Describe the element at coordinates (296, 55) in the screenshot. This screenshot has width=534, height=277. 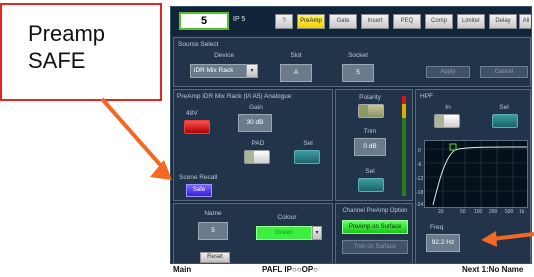
I see `slot-label: Slot` at that location.